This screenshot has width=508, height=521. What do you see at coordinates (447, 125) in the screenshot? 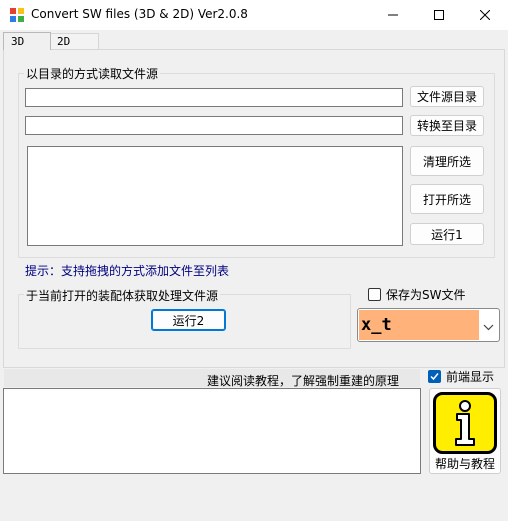
I see `target-dir-button: 转换至目录` at bounding box center [447, 125].